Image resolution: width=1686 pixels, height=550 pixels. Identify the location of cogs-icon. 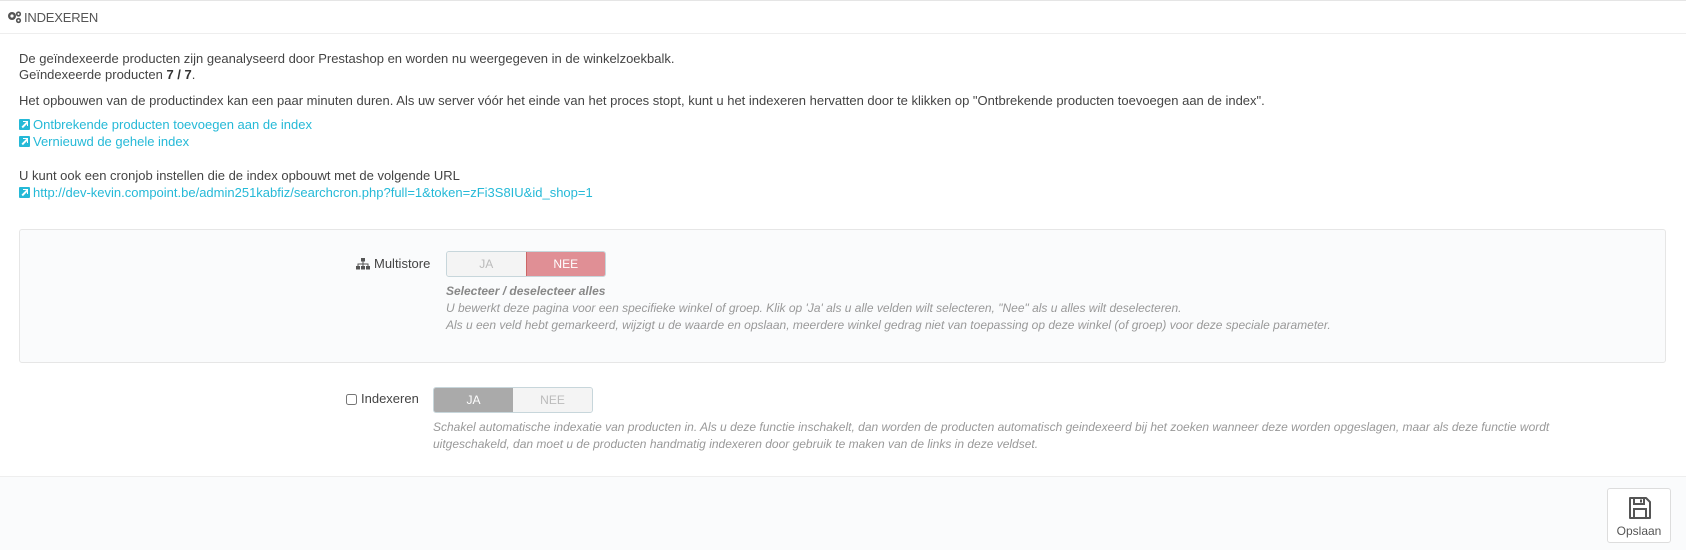
(15, 17).